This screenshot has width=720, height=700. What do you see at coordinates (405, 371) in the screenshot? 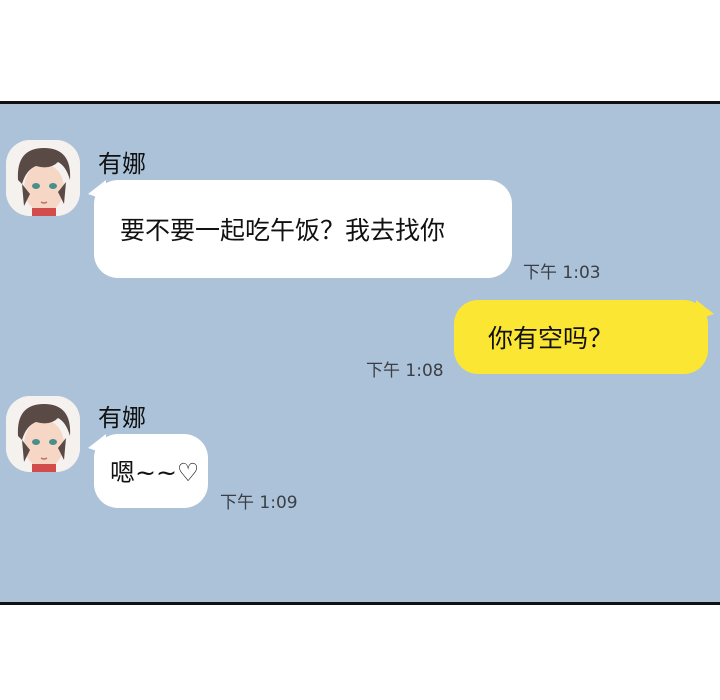
I see `message-timestamp: 下午 1:08` at bounding box center [405, 371].